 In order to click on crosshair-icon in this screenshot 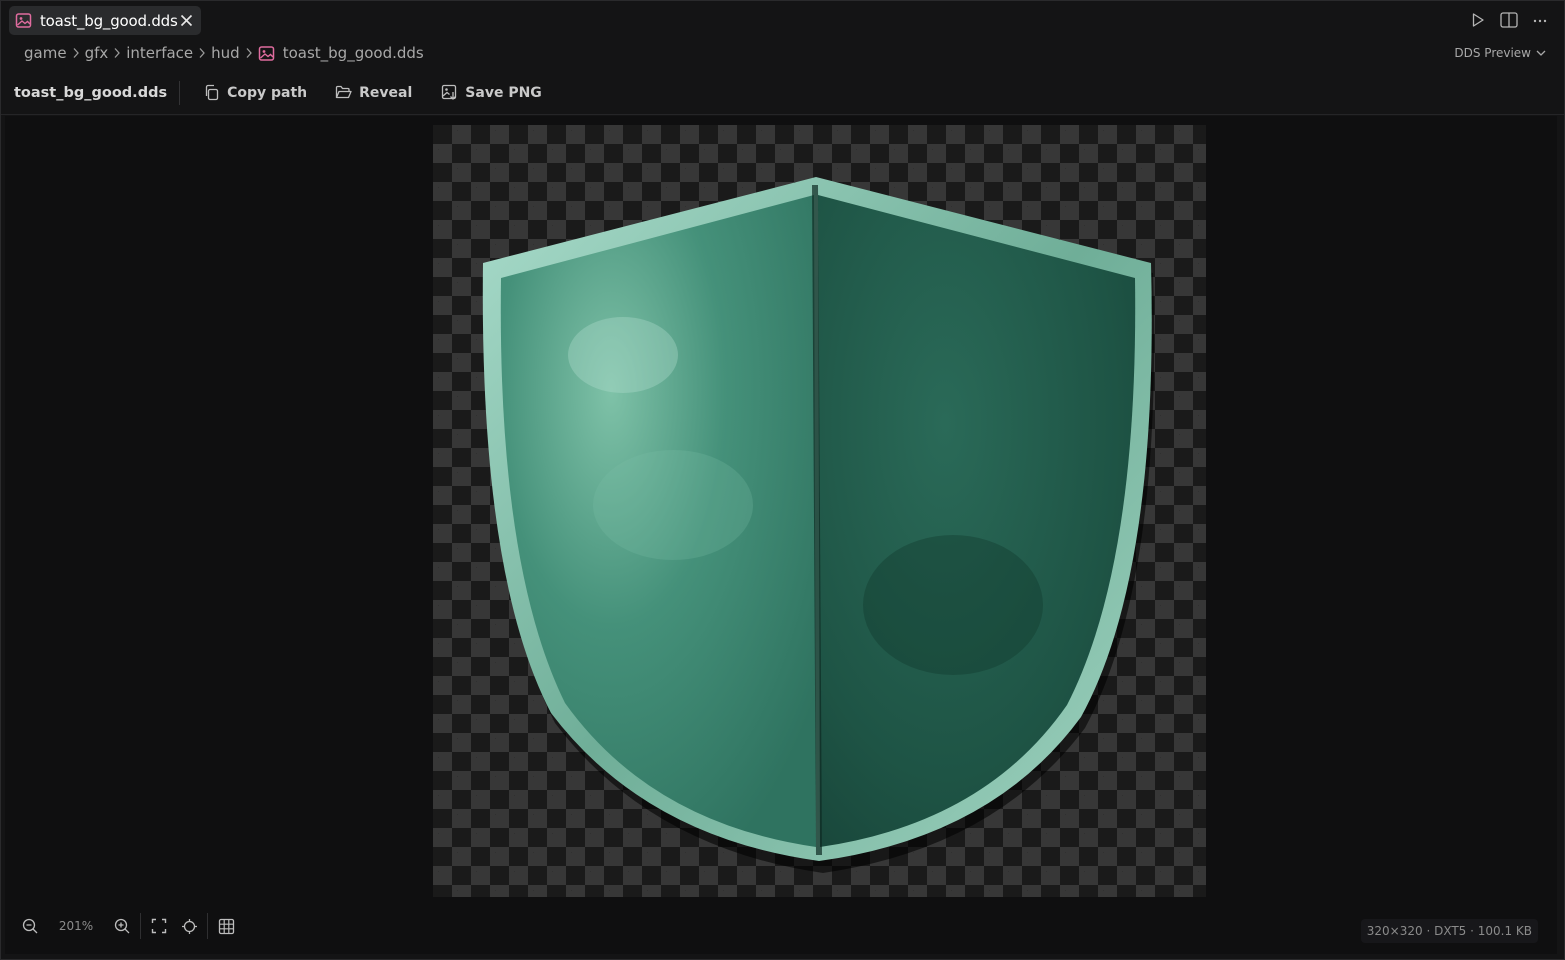, I will do `click(189, 926)`.